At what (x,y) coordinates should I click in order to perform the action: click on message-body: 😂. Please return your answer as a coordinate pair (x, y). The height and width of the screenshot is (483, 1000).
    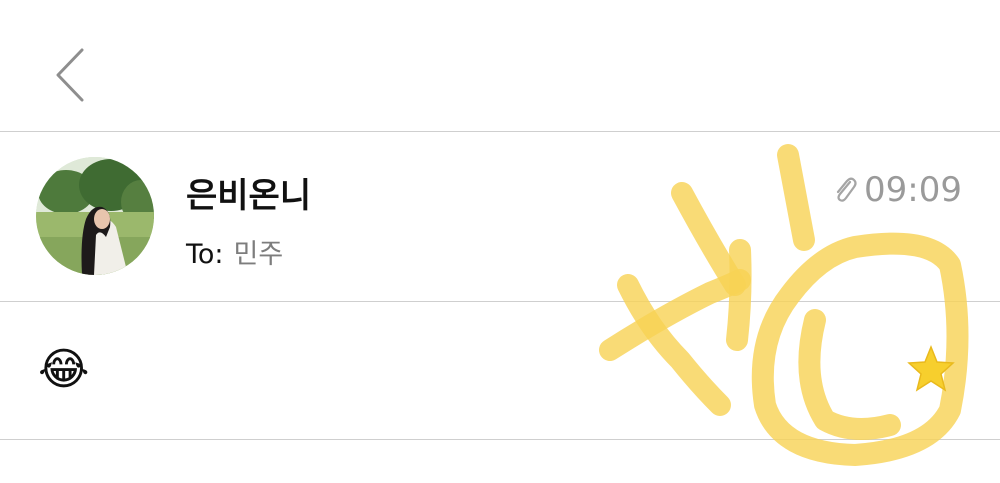
    Looking at the image, I should click on (64, 369).